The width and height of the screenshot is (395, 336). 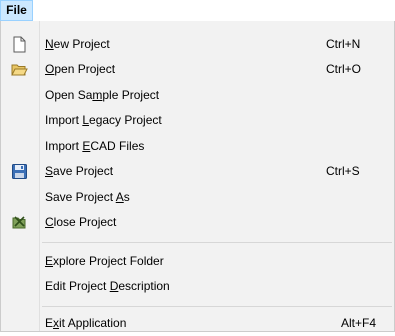 I want to click on open-folder-icon, so click(x=19, y=69).